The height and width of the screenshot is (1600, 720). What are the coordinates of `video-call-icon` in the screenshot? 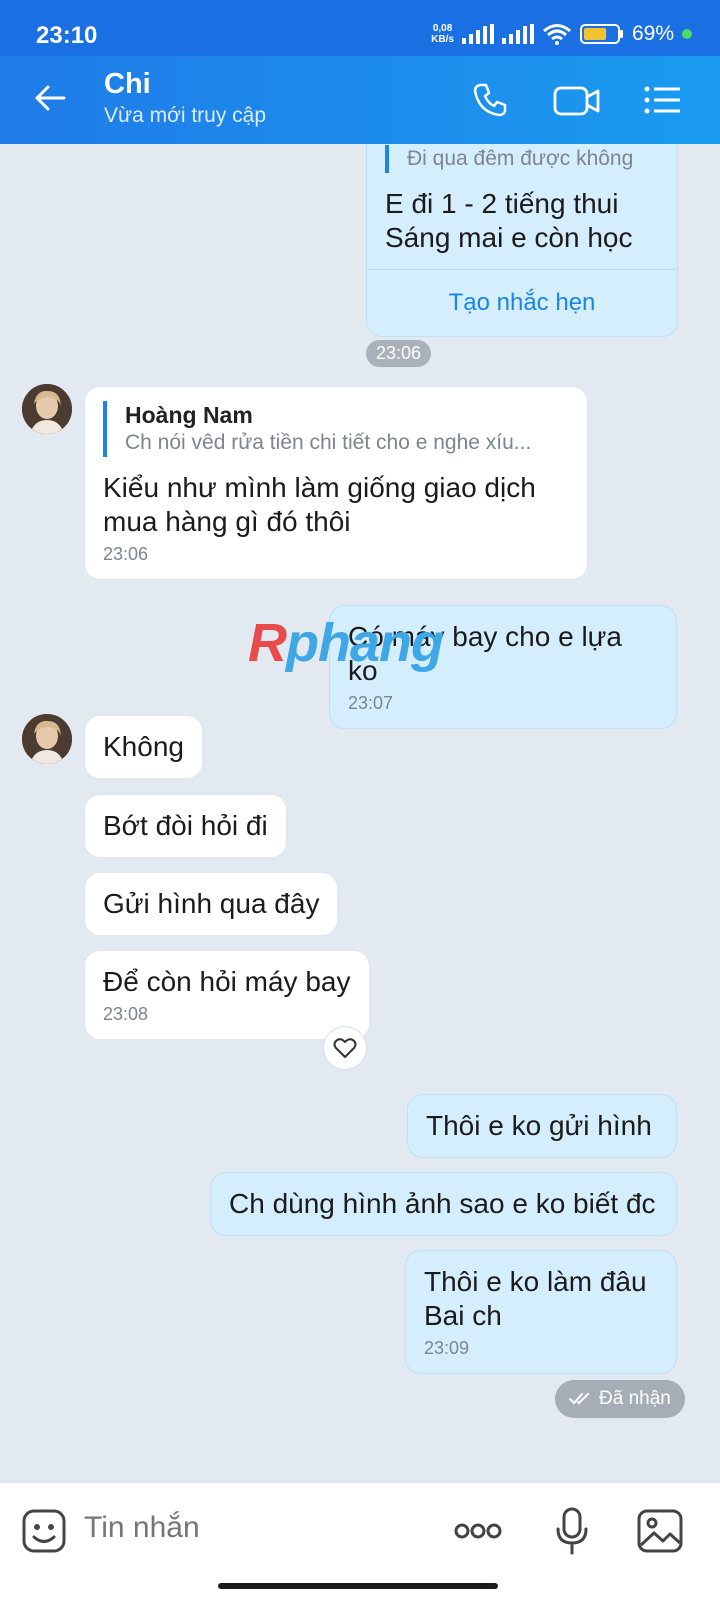 It's located at (577, 100).